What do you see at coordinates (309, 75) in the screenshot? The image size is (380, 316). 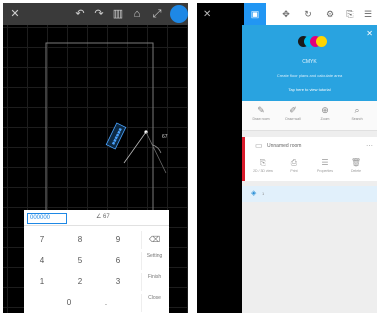 I see `hero-subtitle: Create floor plans and calculate area` at bounding box center [309, 75].